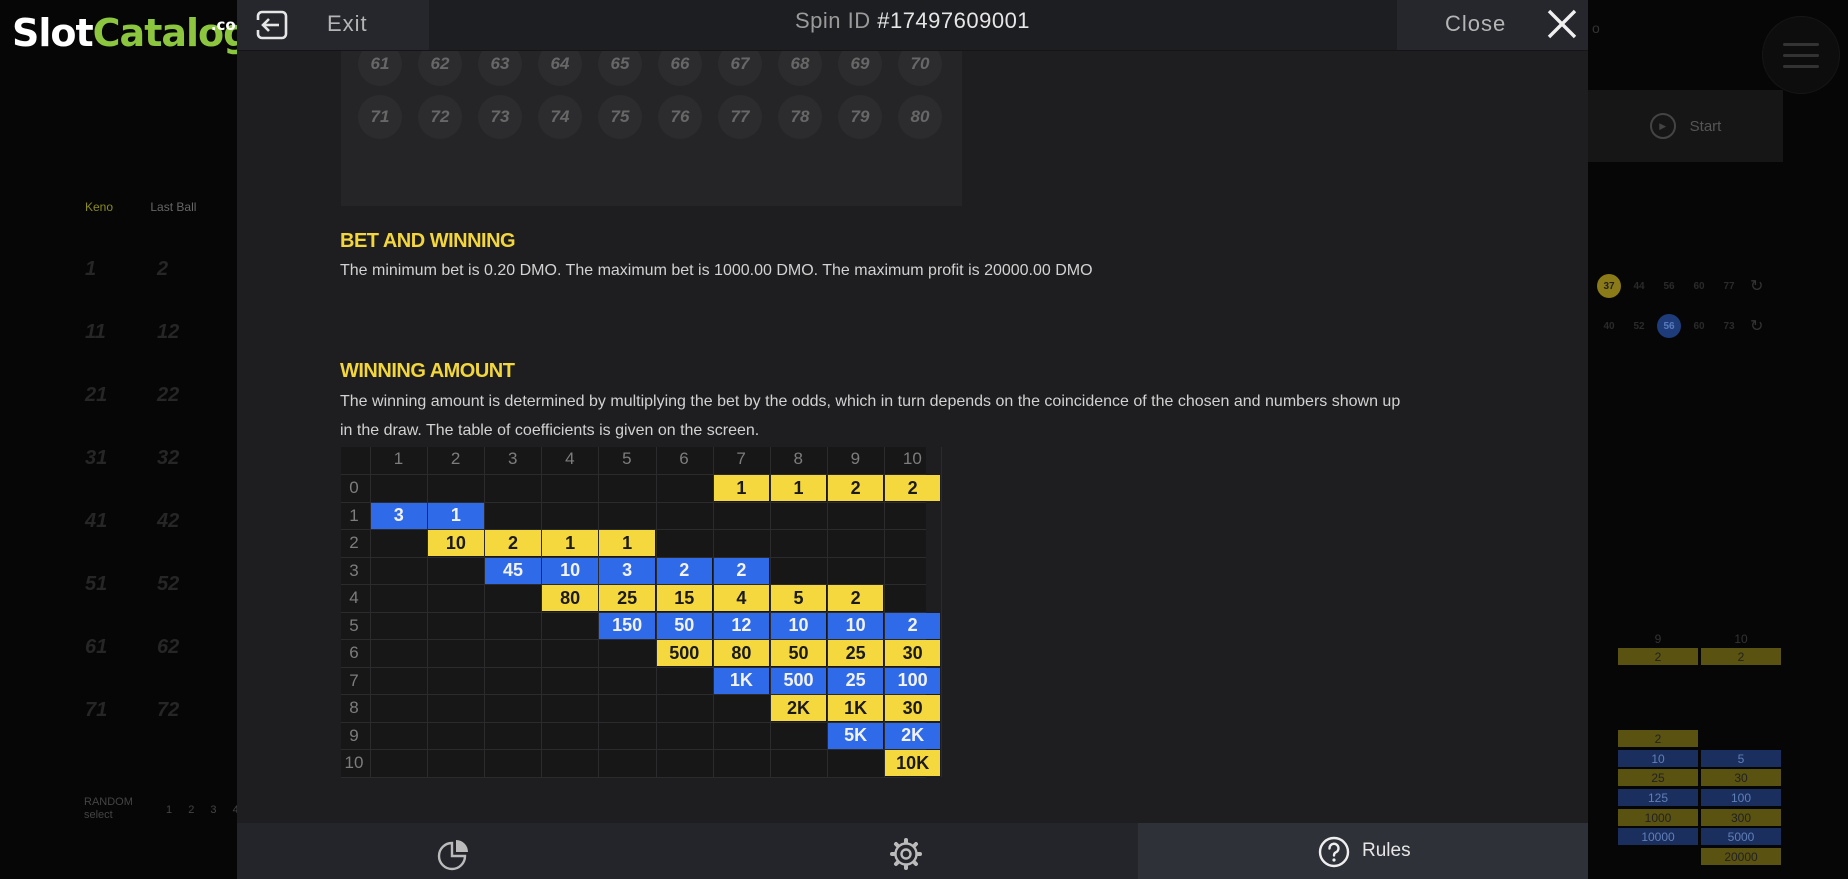  I want to click on keno-number-ball: 79, so click(860, 117).